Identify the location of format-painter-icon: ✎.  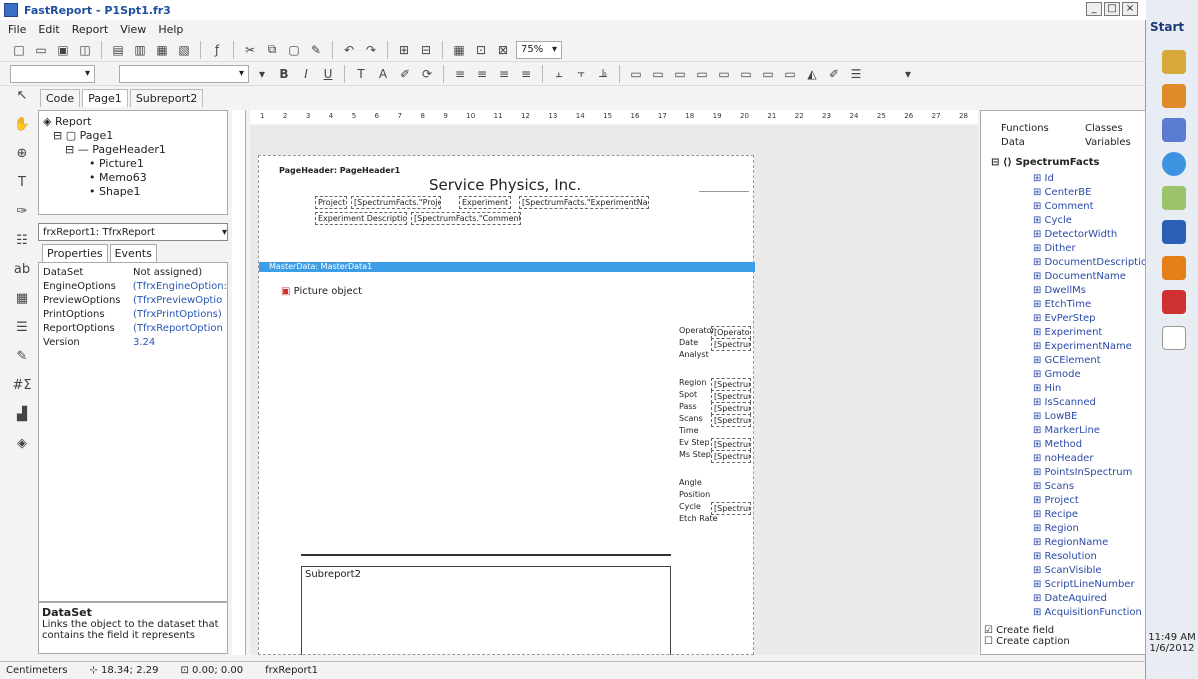
(316, 50).